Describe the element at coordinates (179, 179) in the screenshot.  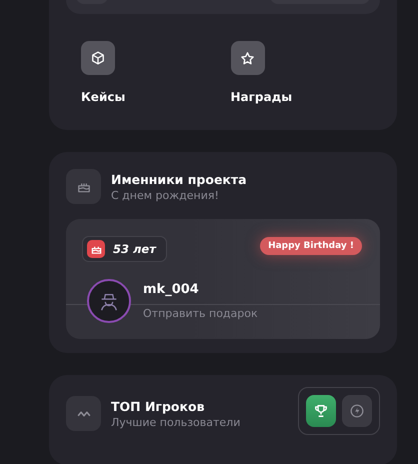
I see `section-title: Именники проекта` at that location.